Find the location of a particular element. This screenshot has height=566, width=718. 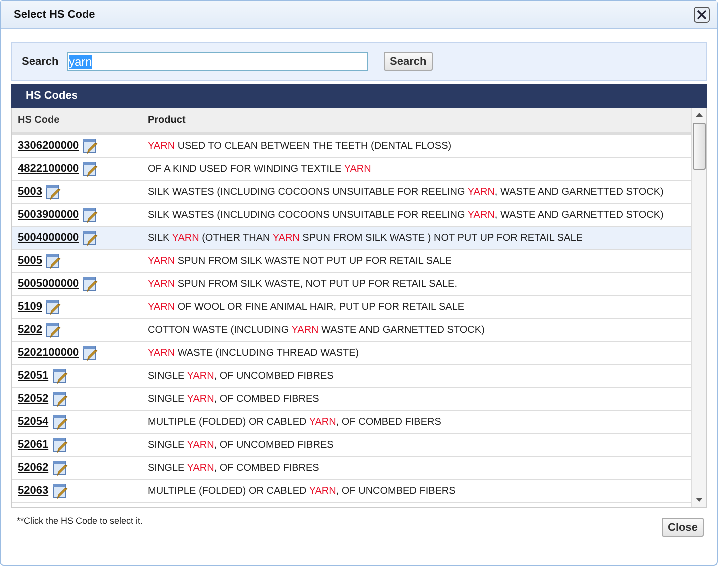

table-row: 52051 SINGLE YARN, OF UNCOMBED FIBRES is located at coordinates (351, 376).